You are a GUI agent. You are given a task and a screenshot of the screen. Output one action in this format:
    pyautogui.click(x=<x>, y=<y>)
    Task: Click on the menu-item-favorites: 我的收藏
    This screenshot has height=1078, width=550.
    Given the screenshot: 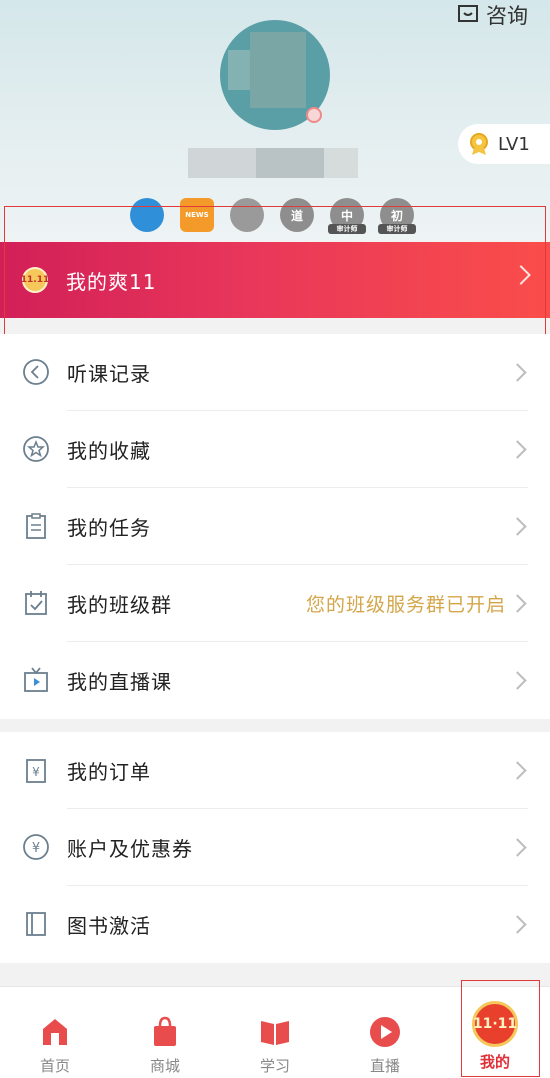 What is the action you would take?
    pyautogui.click(x=275, y=449)
    